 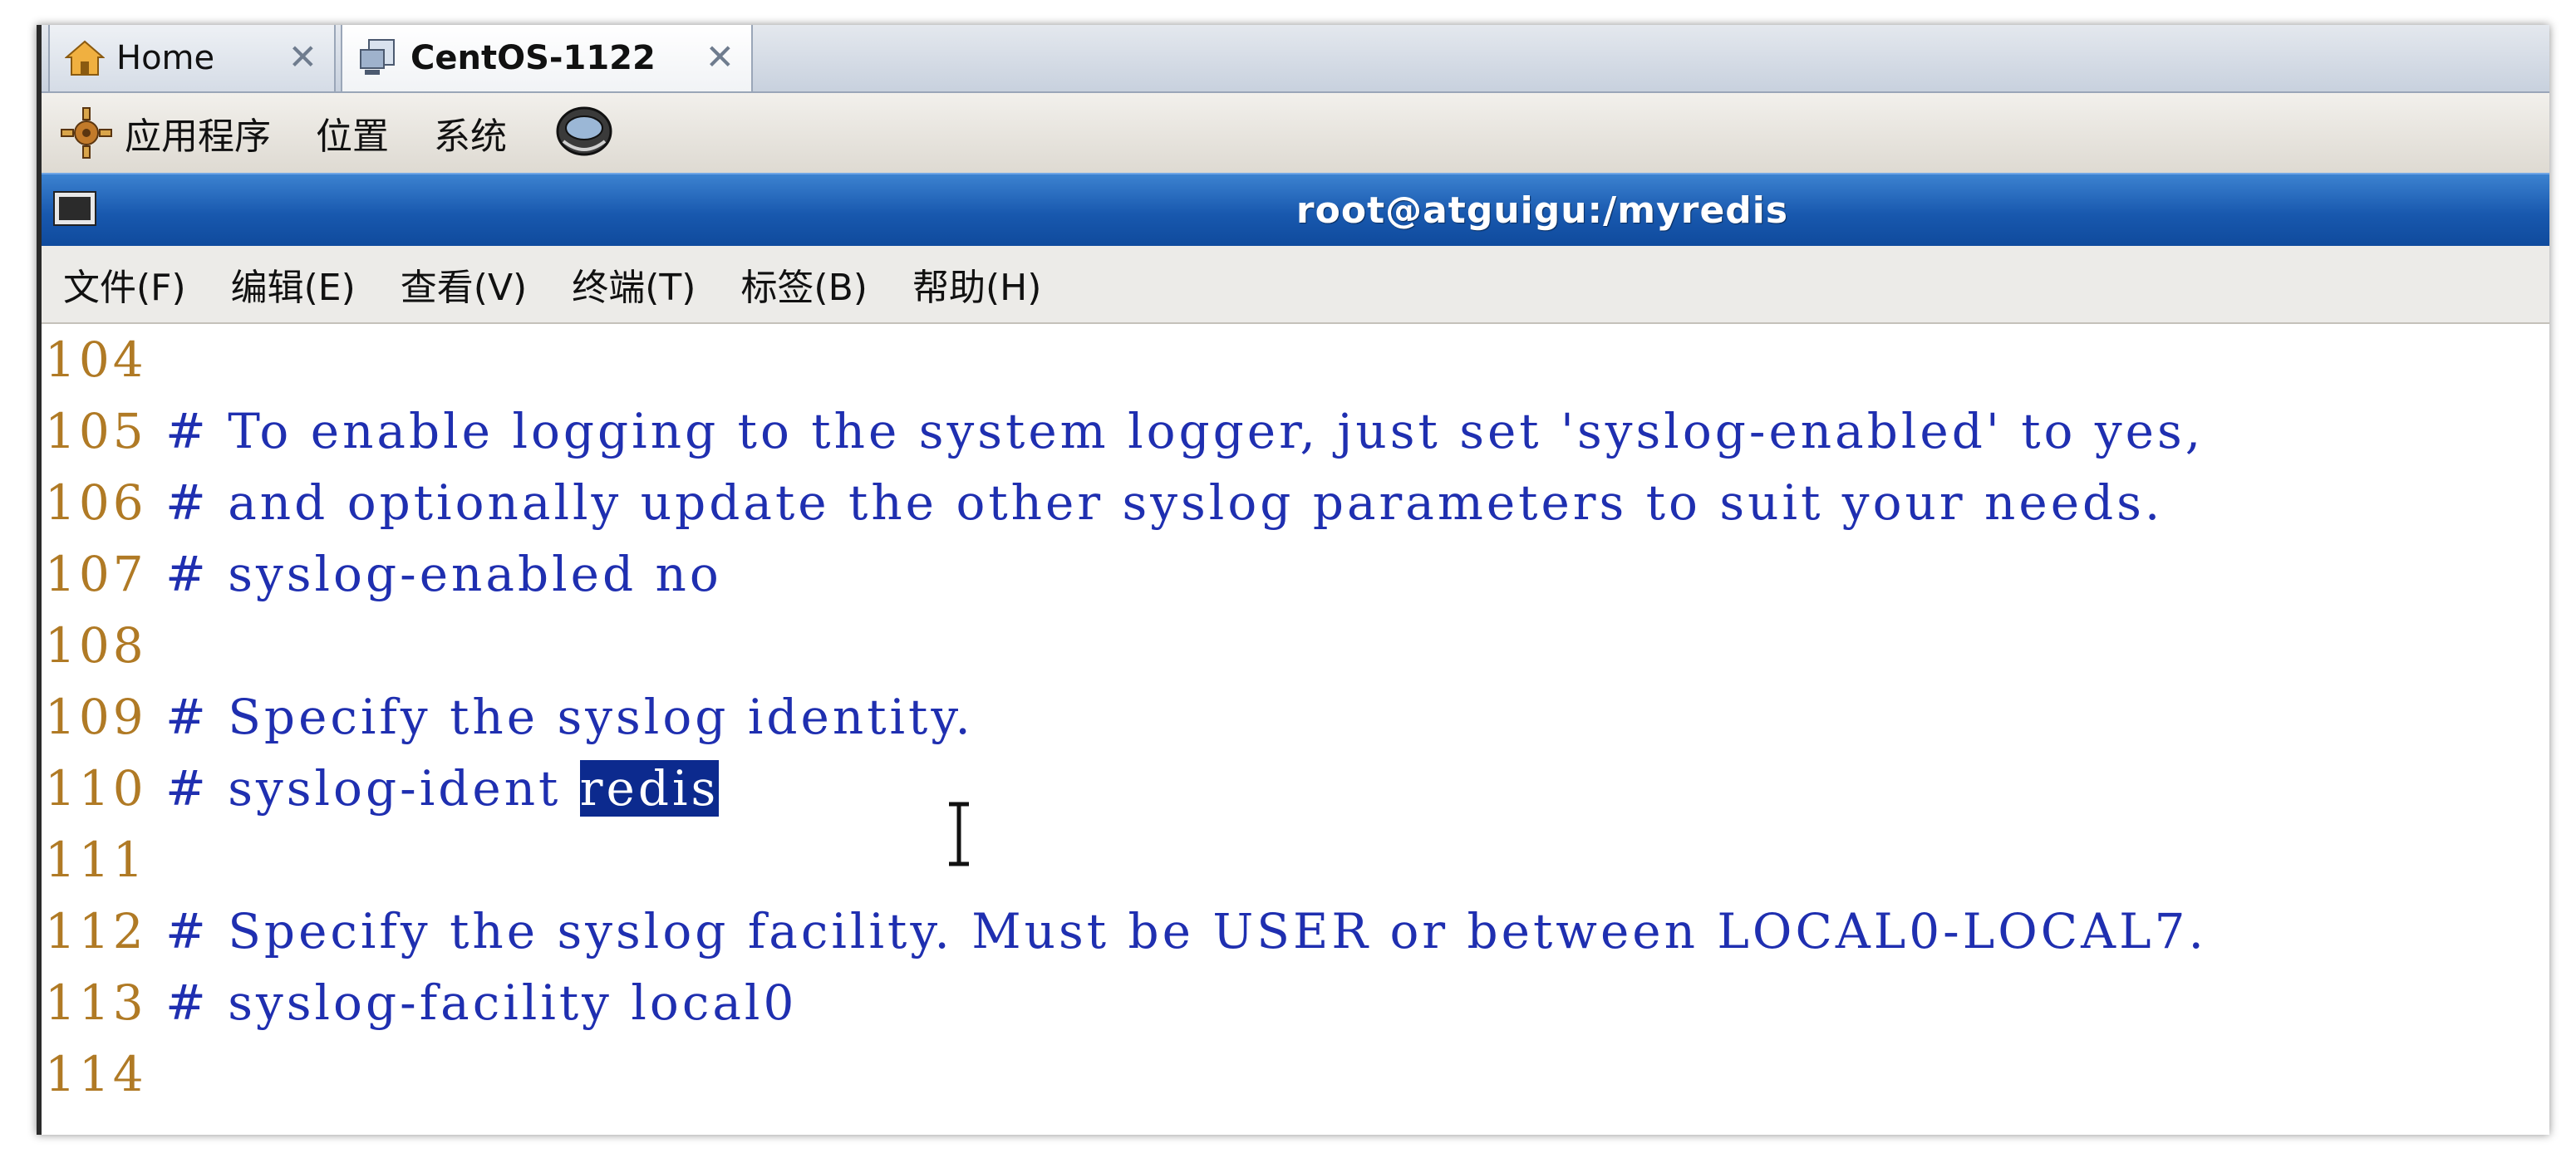 I want to click on terminal-line: 114, so click(x=96, y=1074).